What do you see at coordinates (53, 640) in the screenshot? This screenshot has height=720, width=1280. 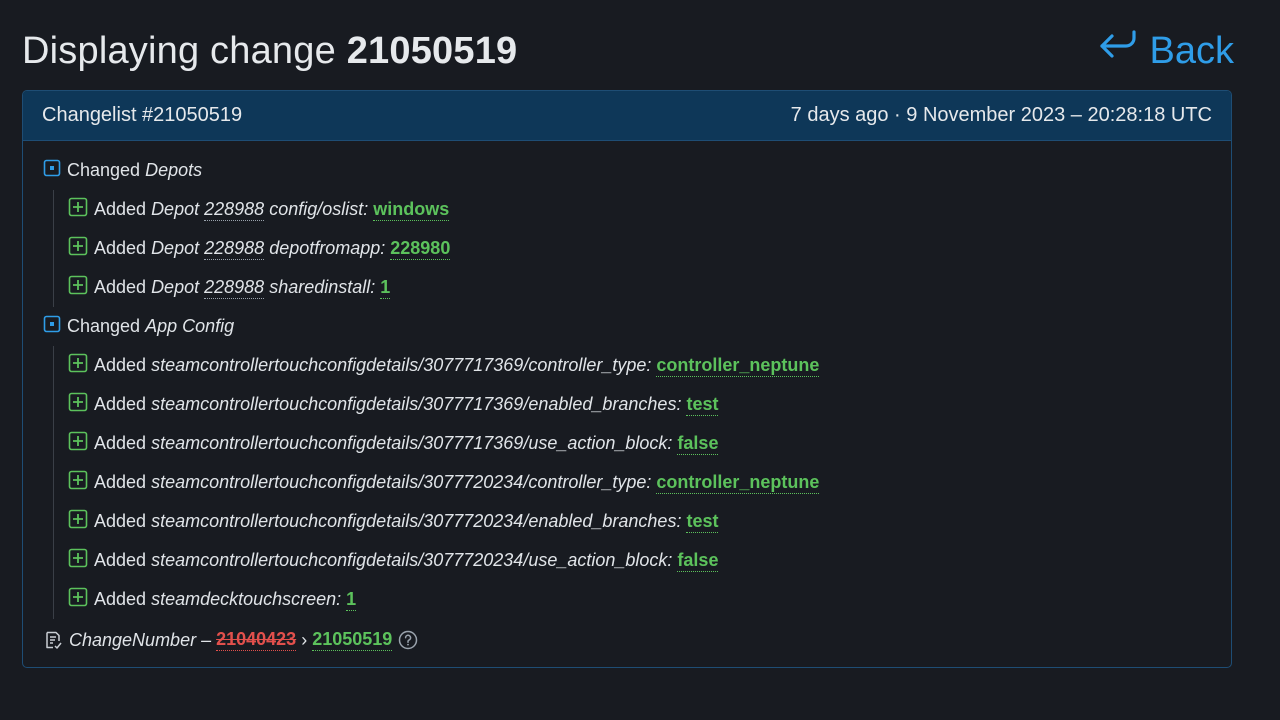 I see `document-edit-icon` at bounding box center [53, 640].